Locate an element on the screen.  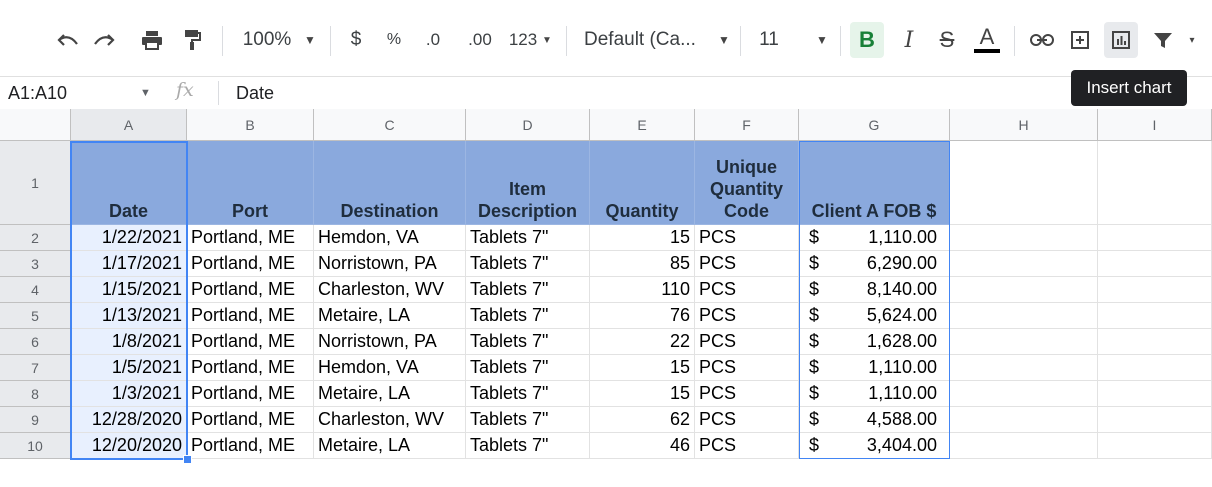
quantity-cell: 46 is located at coordinates (642, 446).